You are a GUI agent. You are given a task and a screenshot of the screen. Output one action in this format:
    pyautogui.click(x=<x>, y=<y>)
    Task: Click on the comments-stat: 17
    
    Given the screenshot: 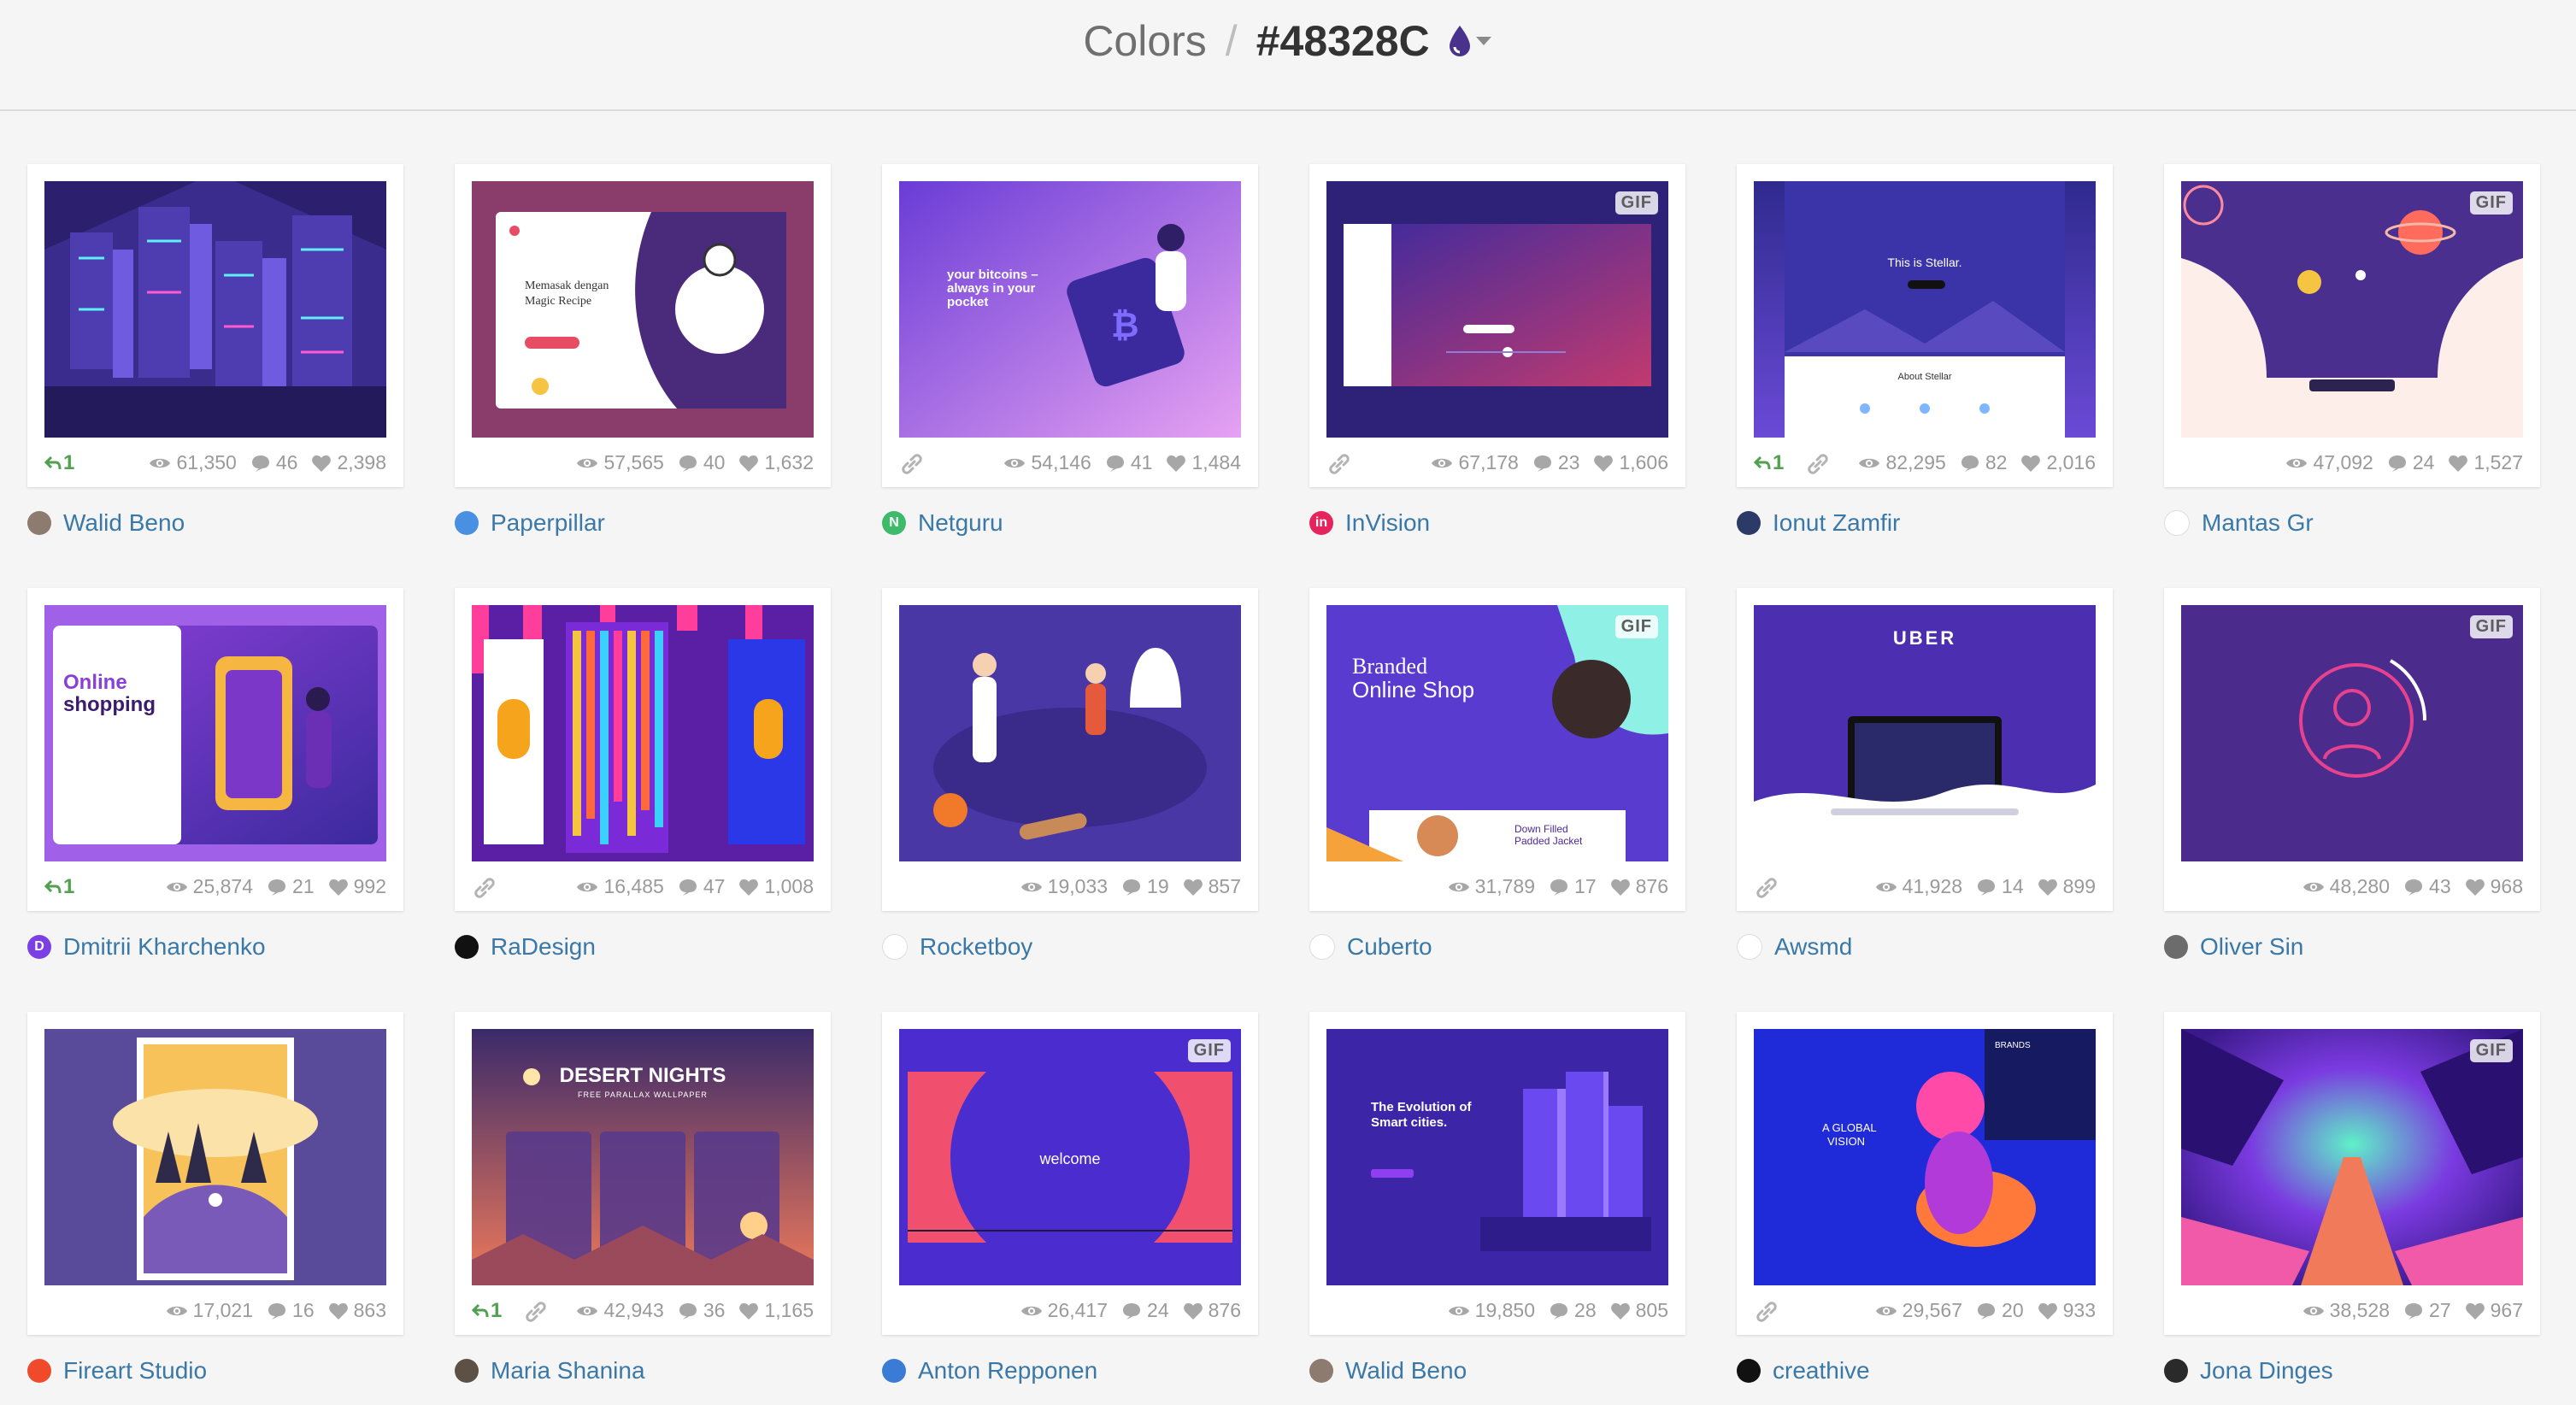 What is the action you would take?
    pyautogui.click(x=1573, y=886)
    